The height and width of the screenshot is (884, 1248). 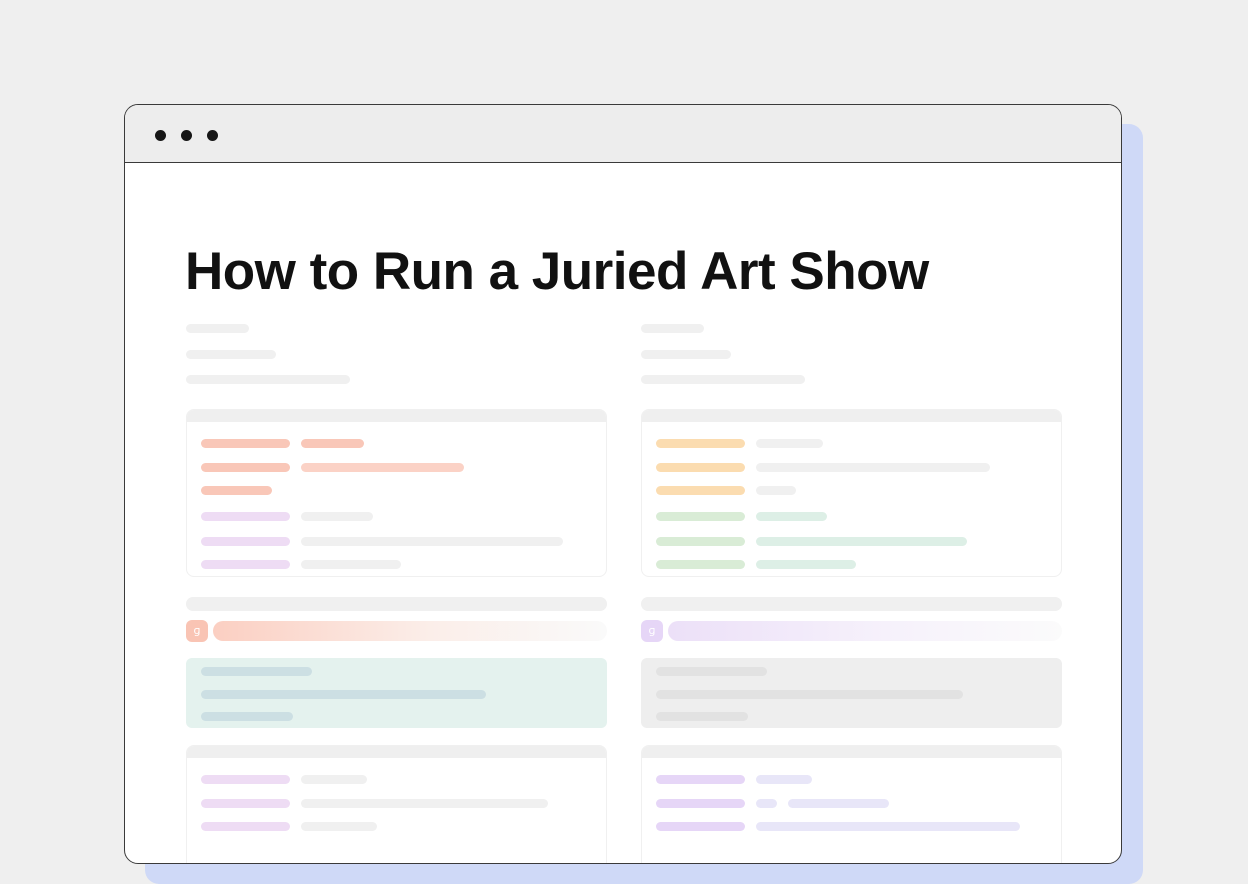 What do you see at coordinates (212, 135) in the screenshot?
I see `window-maximize-dot` at bounding box center [212, 135].